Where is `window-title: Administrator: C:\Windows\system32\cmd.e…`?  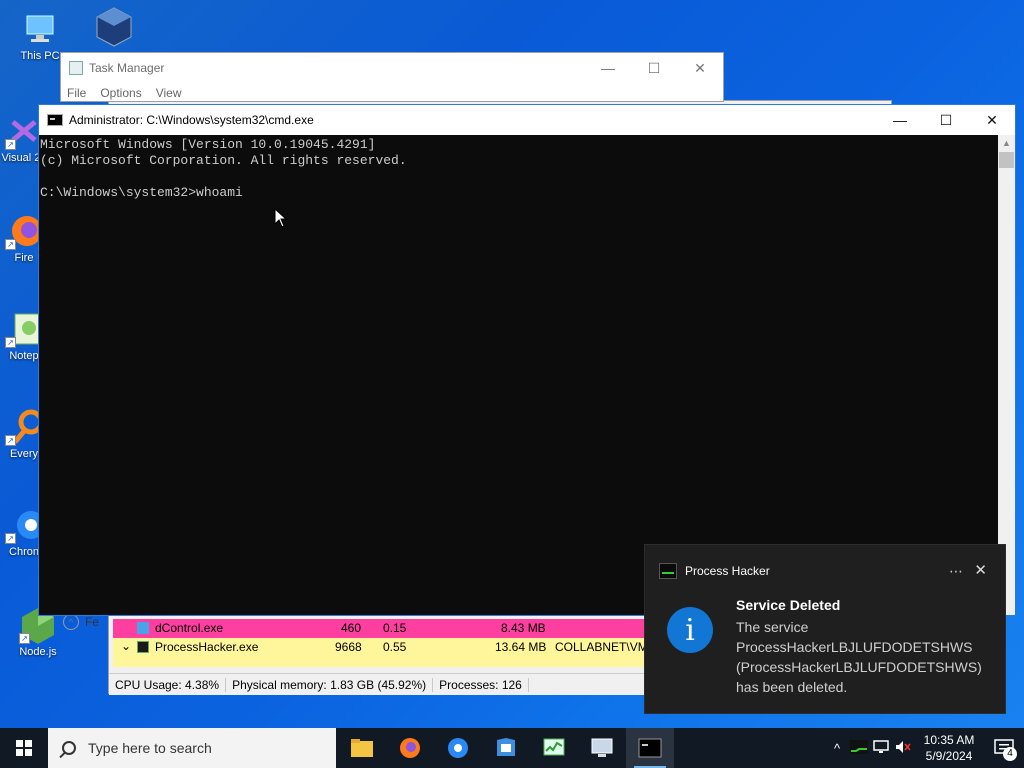
window-title: Administrator: C:\Windows\system32\cmd.e… is located at coordinates (191, 120).